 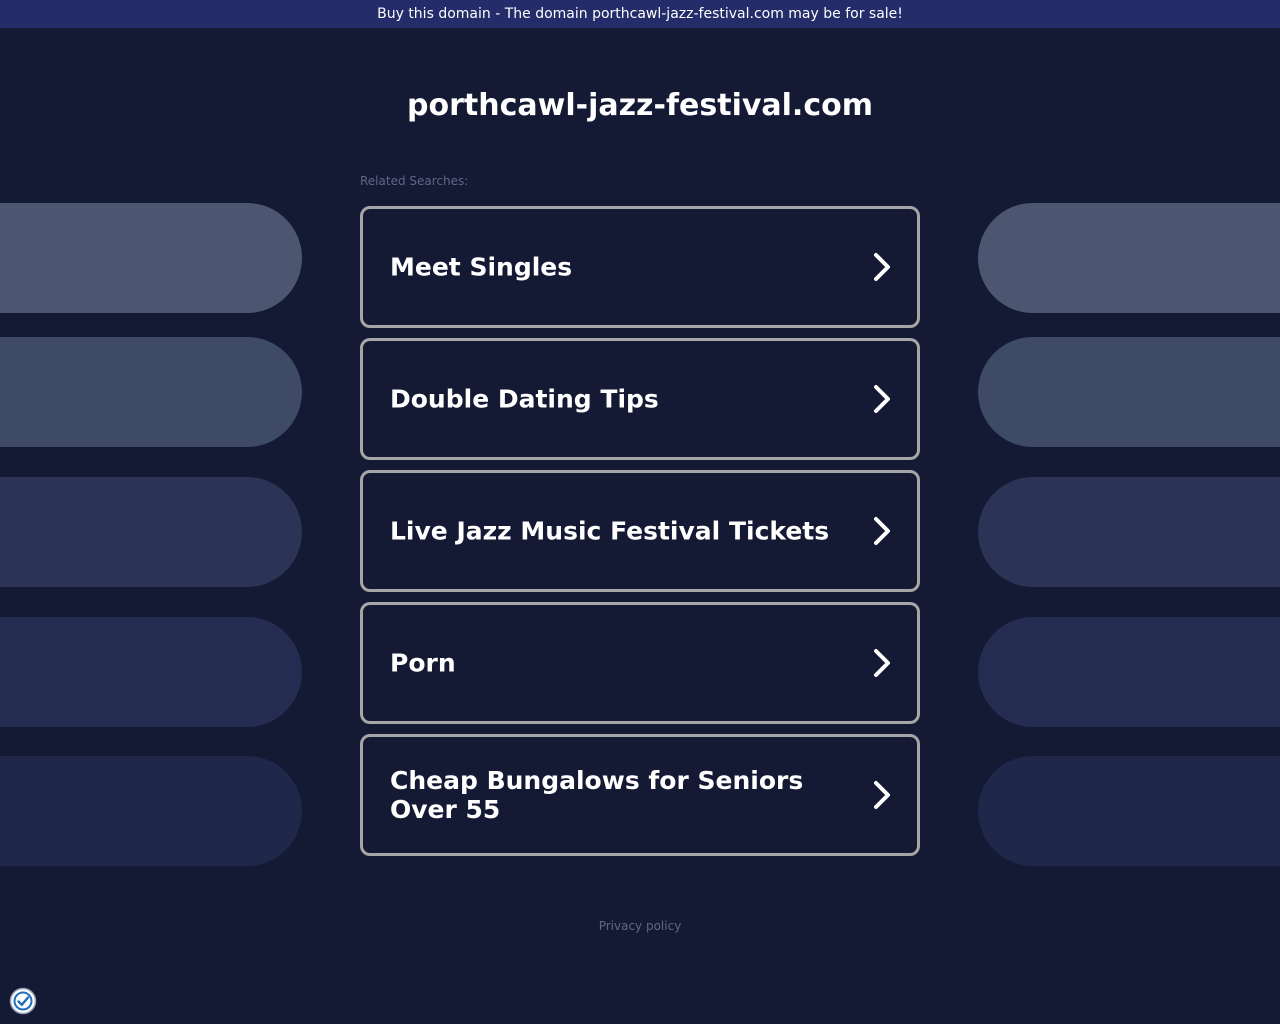 I want to click on related-search-label: Meet Singles, so click(x=481, y=267).